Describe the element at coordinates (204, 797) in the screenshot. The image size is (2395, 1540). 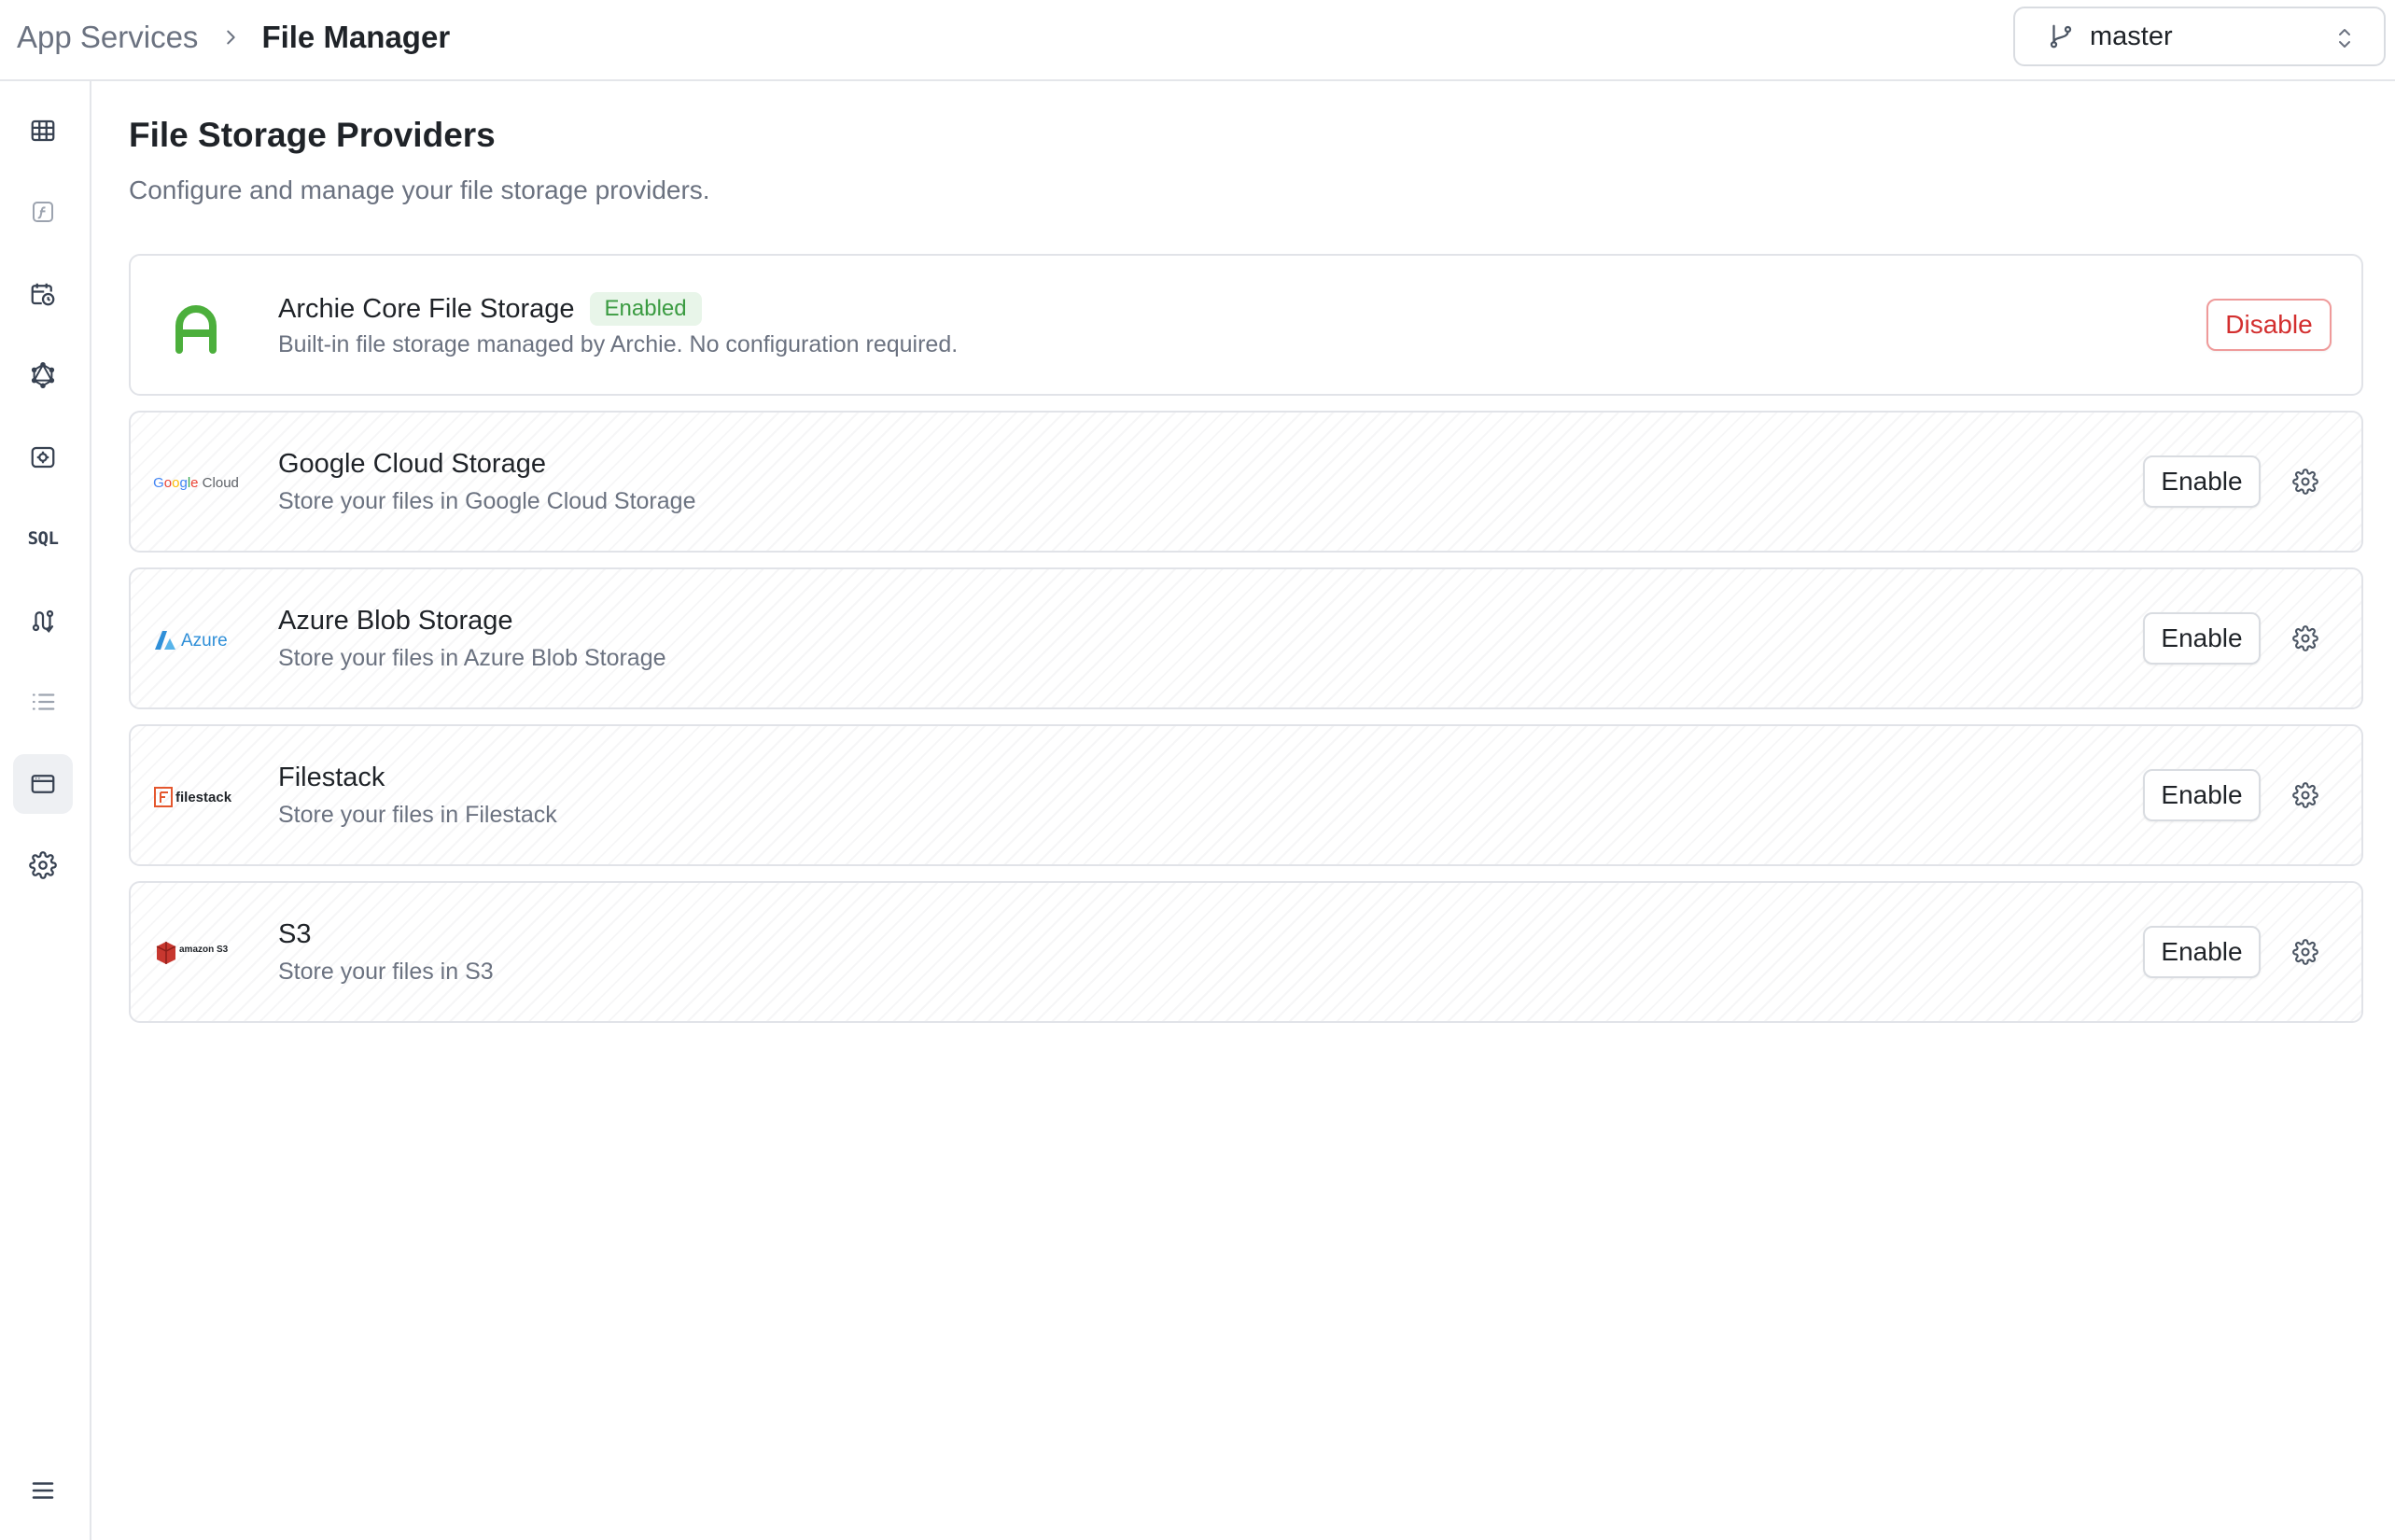
I see `filestack-logo-text: filestack` at that location.